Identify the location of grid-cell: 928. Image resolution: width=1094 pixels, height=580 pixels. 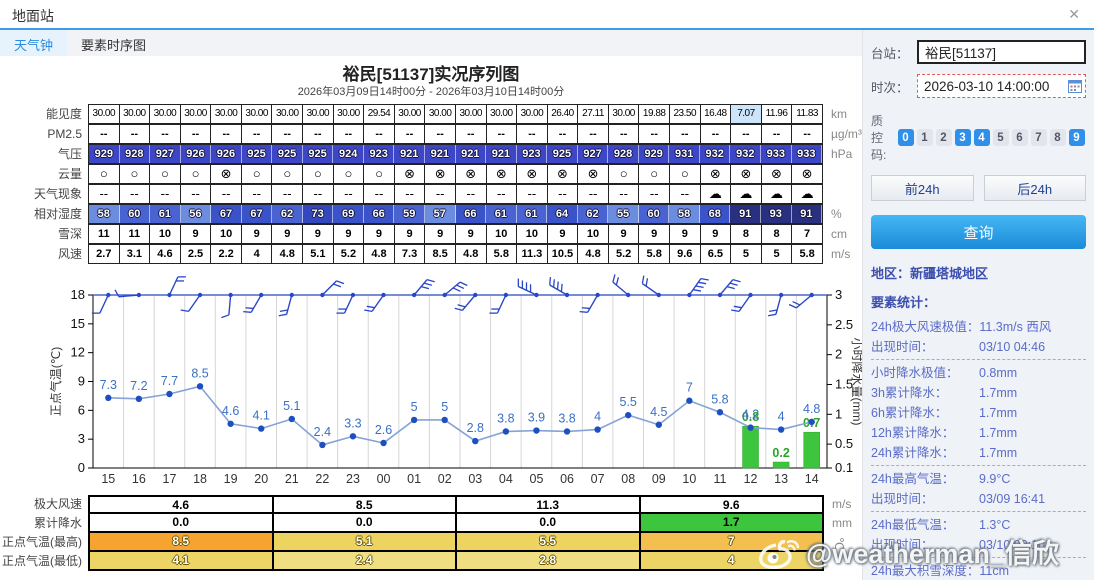
(135, 154).